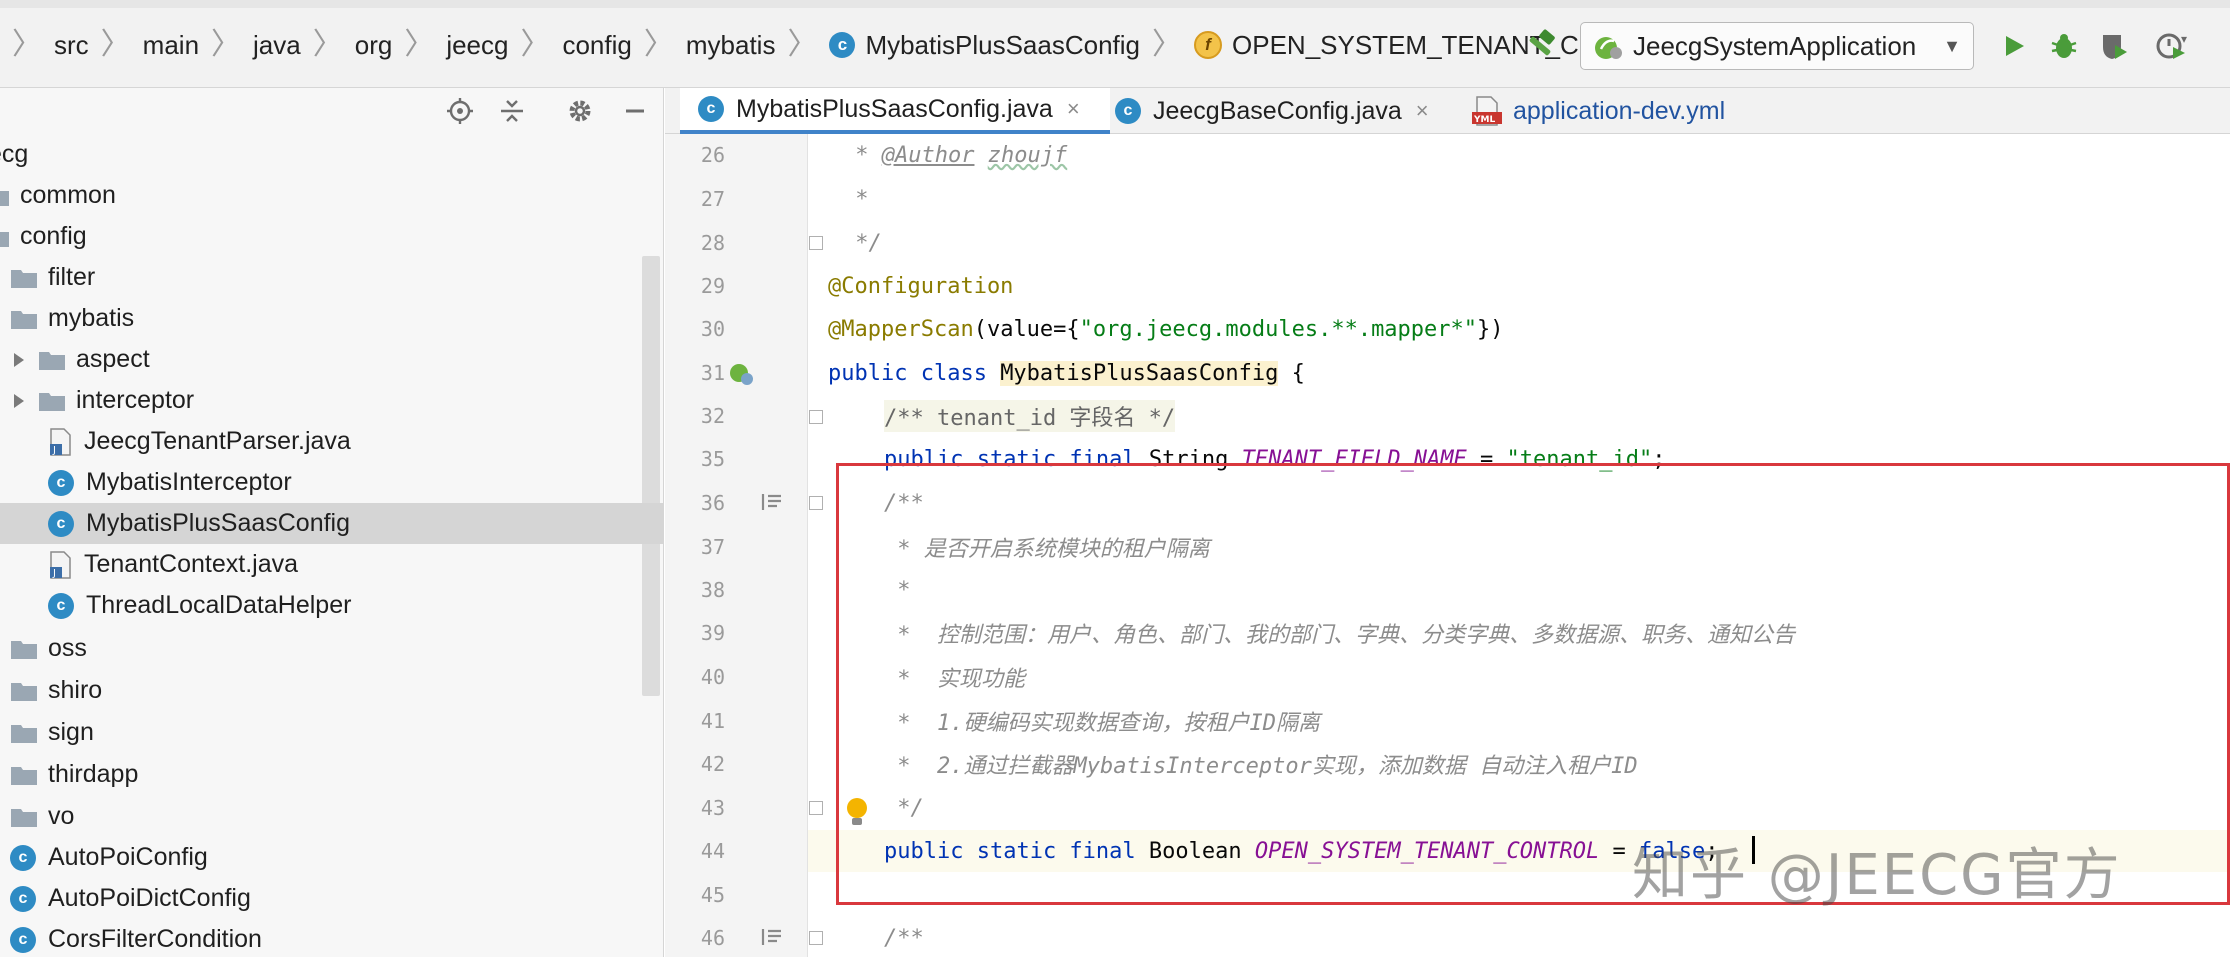  Describe the element at coordinates (712, 764) in the screenshot. I see `line-number: 42` at that location.